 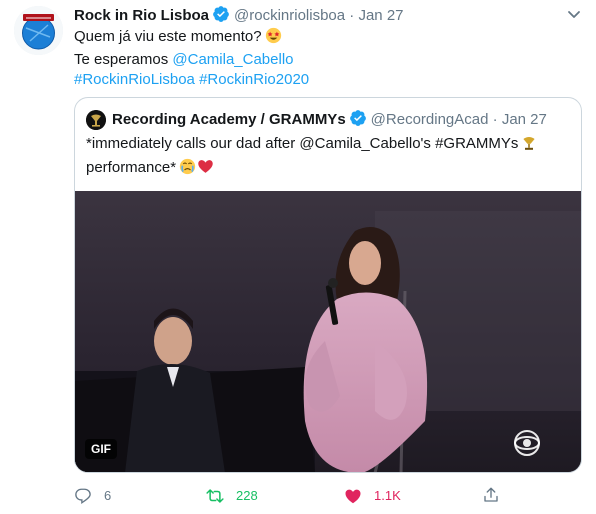 I want to click on gif-badge: GIF, so click(x=101, y=449).